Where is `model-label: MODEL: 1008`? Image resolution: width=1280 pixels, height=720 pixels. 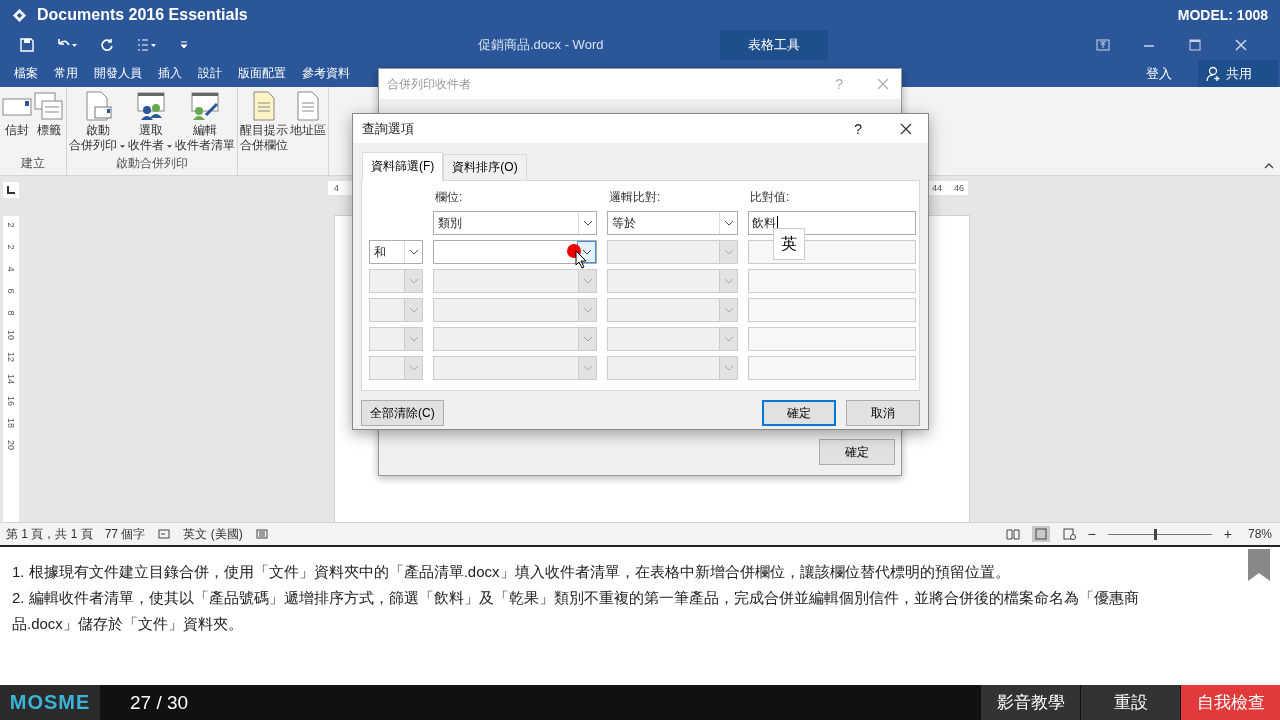
model-label: MODEL: 1008 is located at coordinates (1222, 15).